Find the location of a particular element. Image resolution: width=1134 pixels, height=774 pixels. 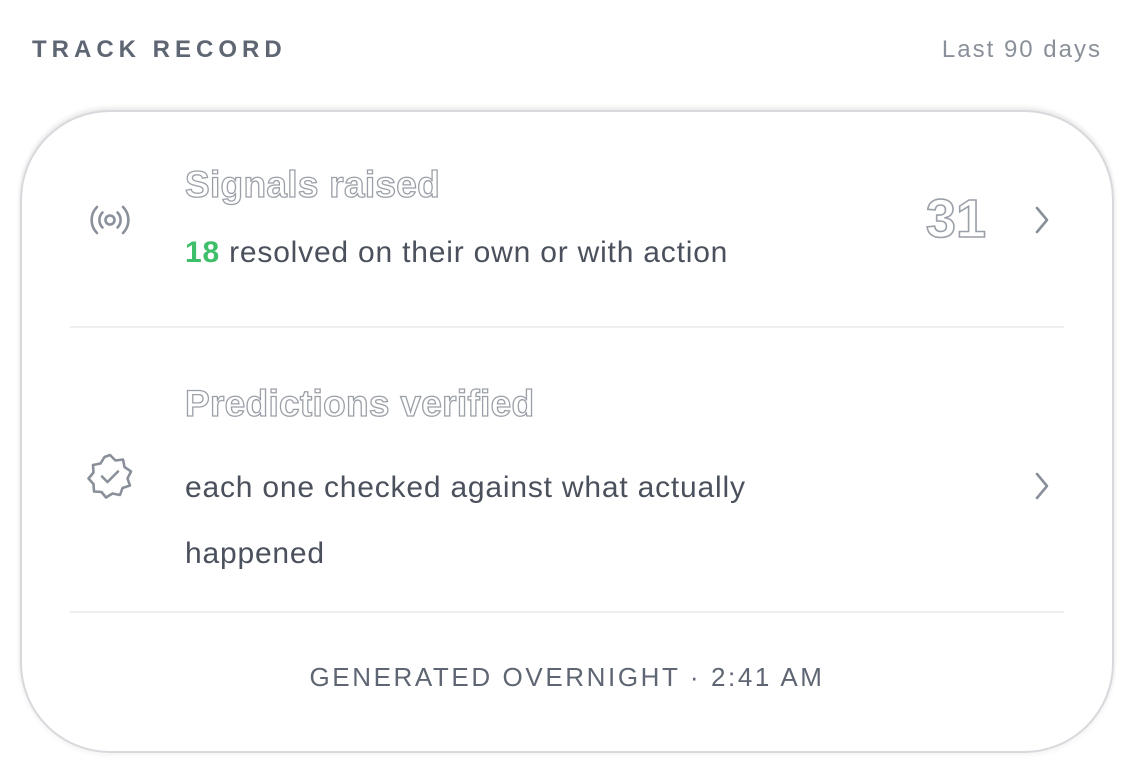

signals-resolved-text: 18 resolved on their own or with action is located at coordinates (456, 253).